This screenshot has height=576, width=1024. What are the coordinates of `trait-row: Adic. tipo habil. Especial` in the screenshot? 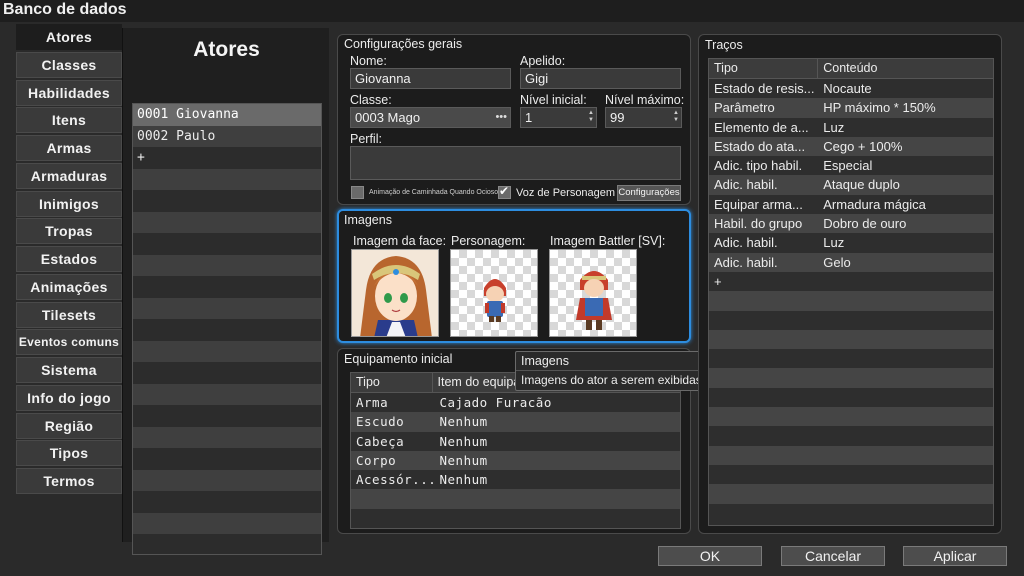 It's located at (851, 165).